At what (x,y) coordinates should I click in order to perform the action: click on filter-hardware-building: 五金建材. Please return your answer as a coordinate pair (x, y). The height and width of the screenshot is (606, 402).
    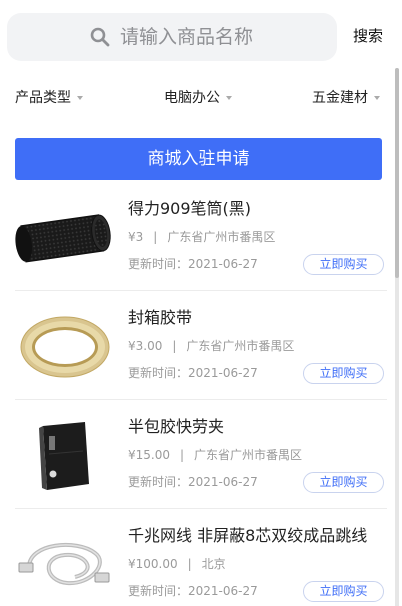
    Looking at the image, I should click on (346, 98).